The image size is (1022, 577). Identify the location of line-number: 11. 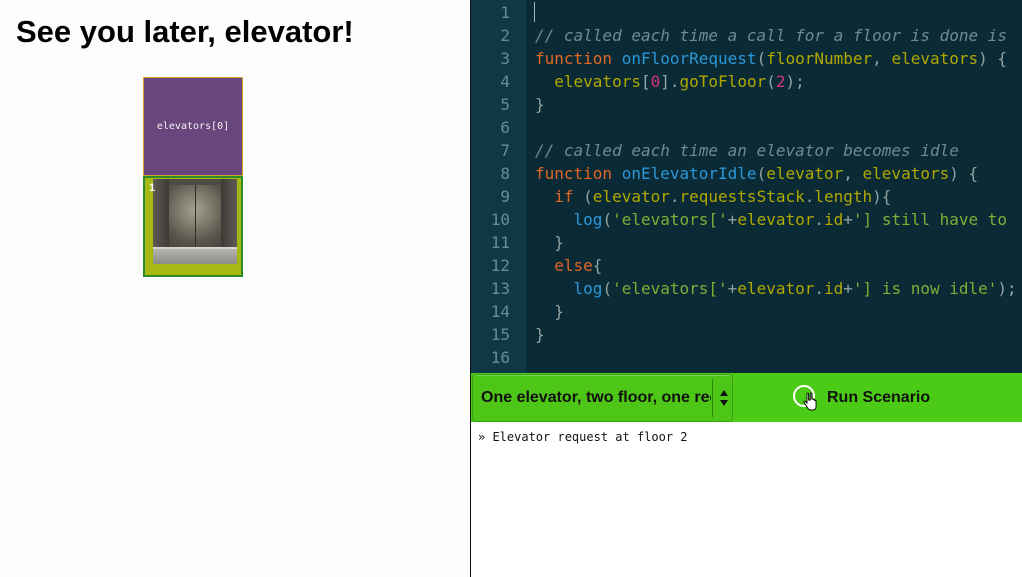
(500, 242).